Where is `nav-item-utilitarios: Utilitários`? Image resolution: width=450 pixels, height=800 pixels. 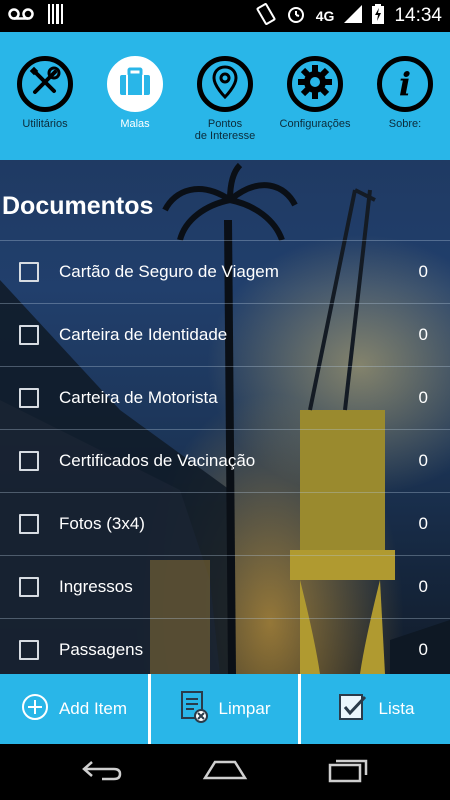
nav-item-utilitarios: Utilitários is located at coordinates (45, 96).